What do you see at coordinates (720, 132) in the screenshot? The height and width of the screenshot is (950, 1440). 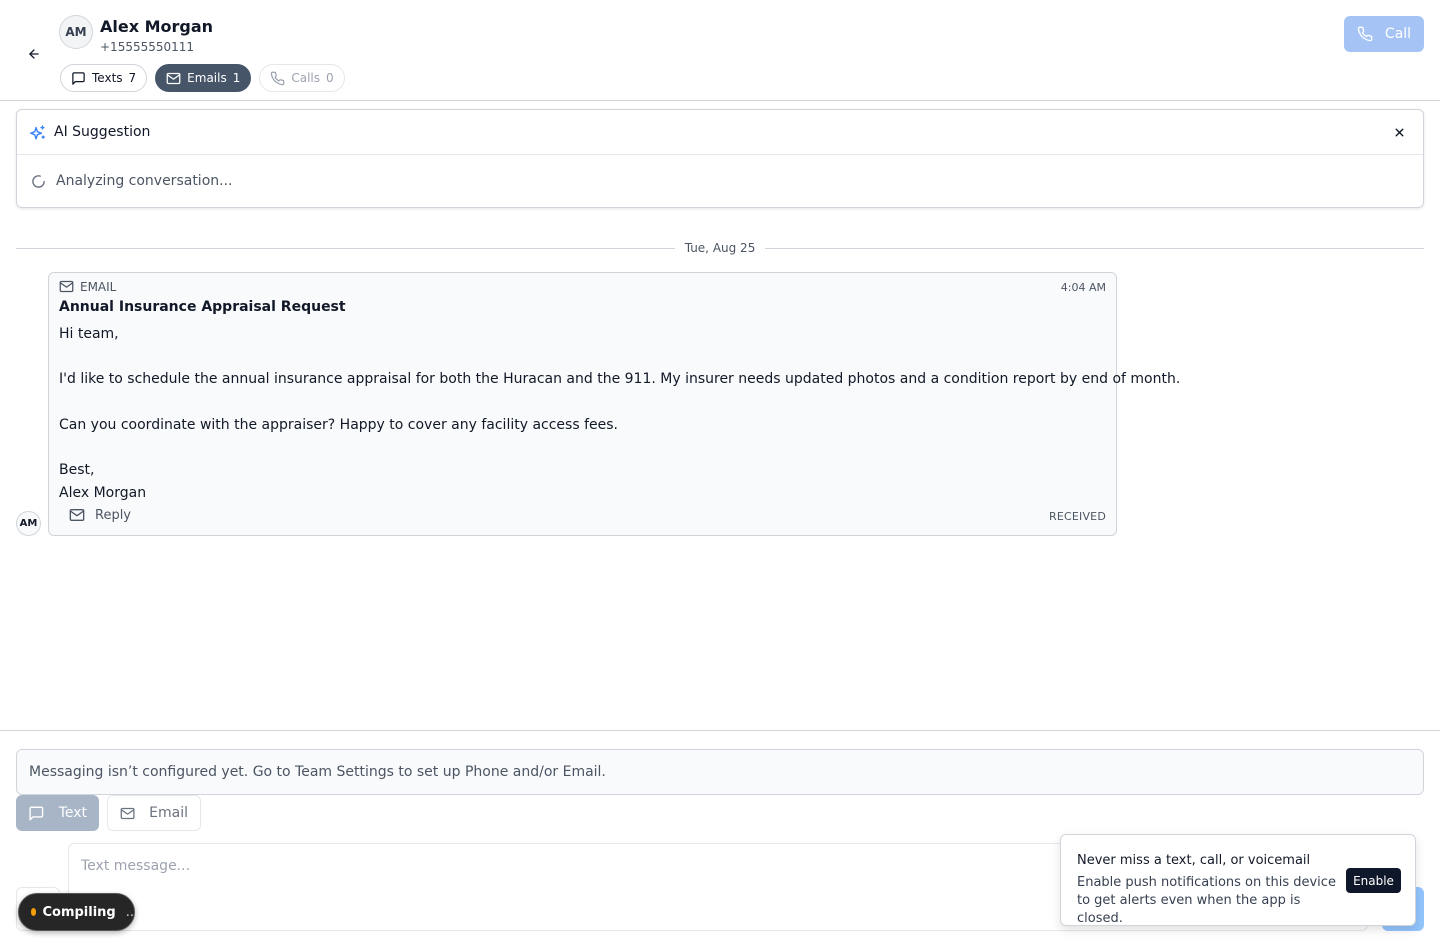 I see `ai-suggestion-header: AI Suggestion` at bounding box center [720, 132].